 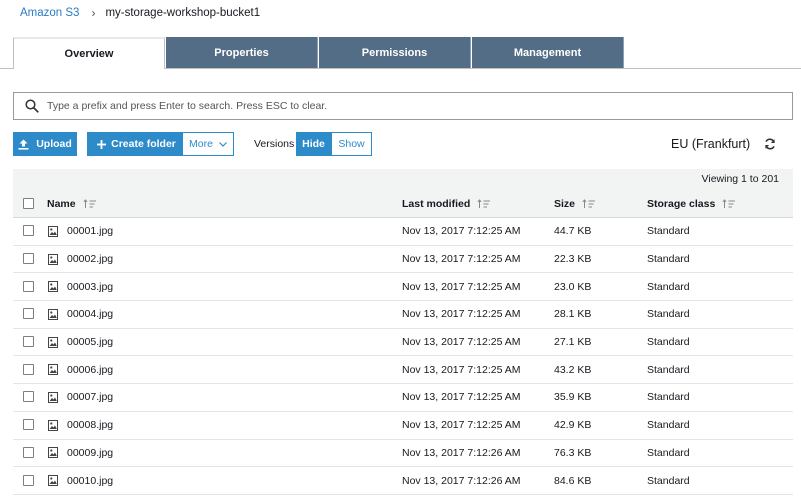 I want to click on viewing-count-bar: Viewing 1 to 201, so click(x=403, y=179).